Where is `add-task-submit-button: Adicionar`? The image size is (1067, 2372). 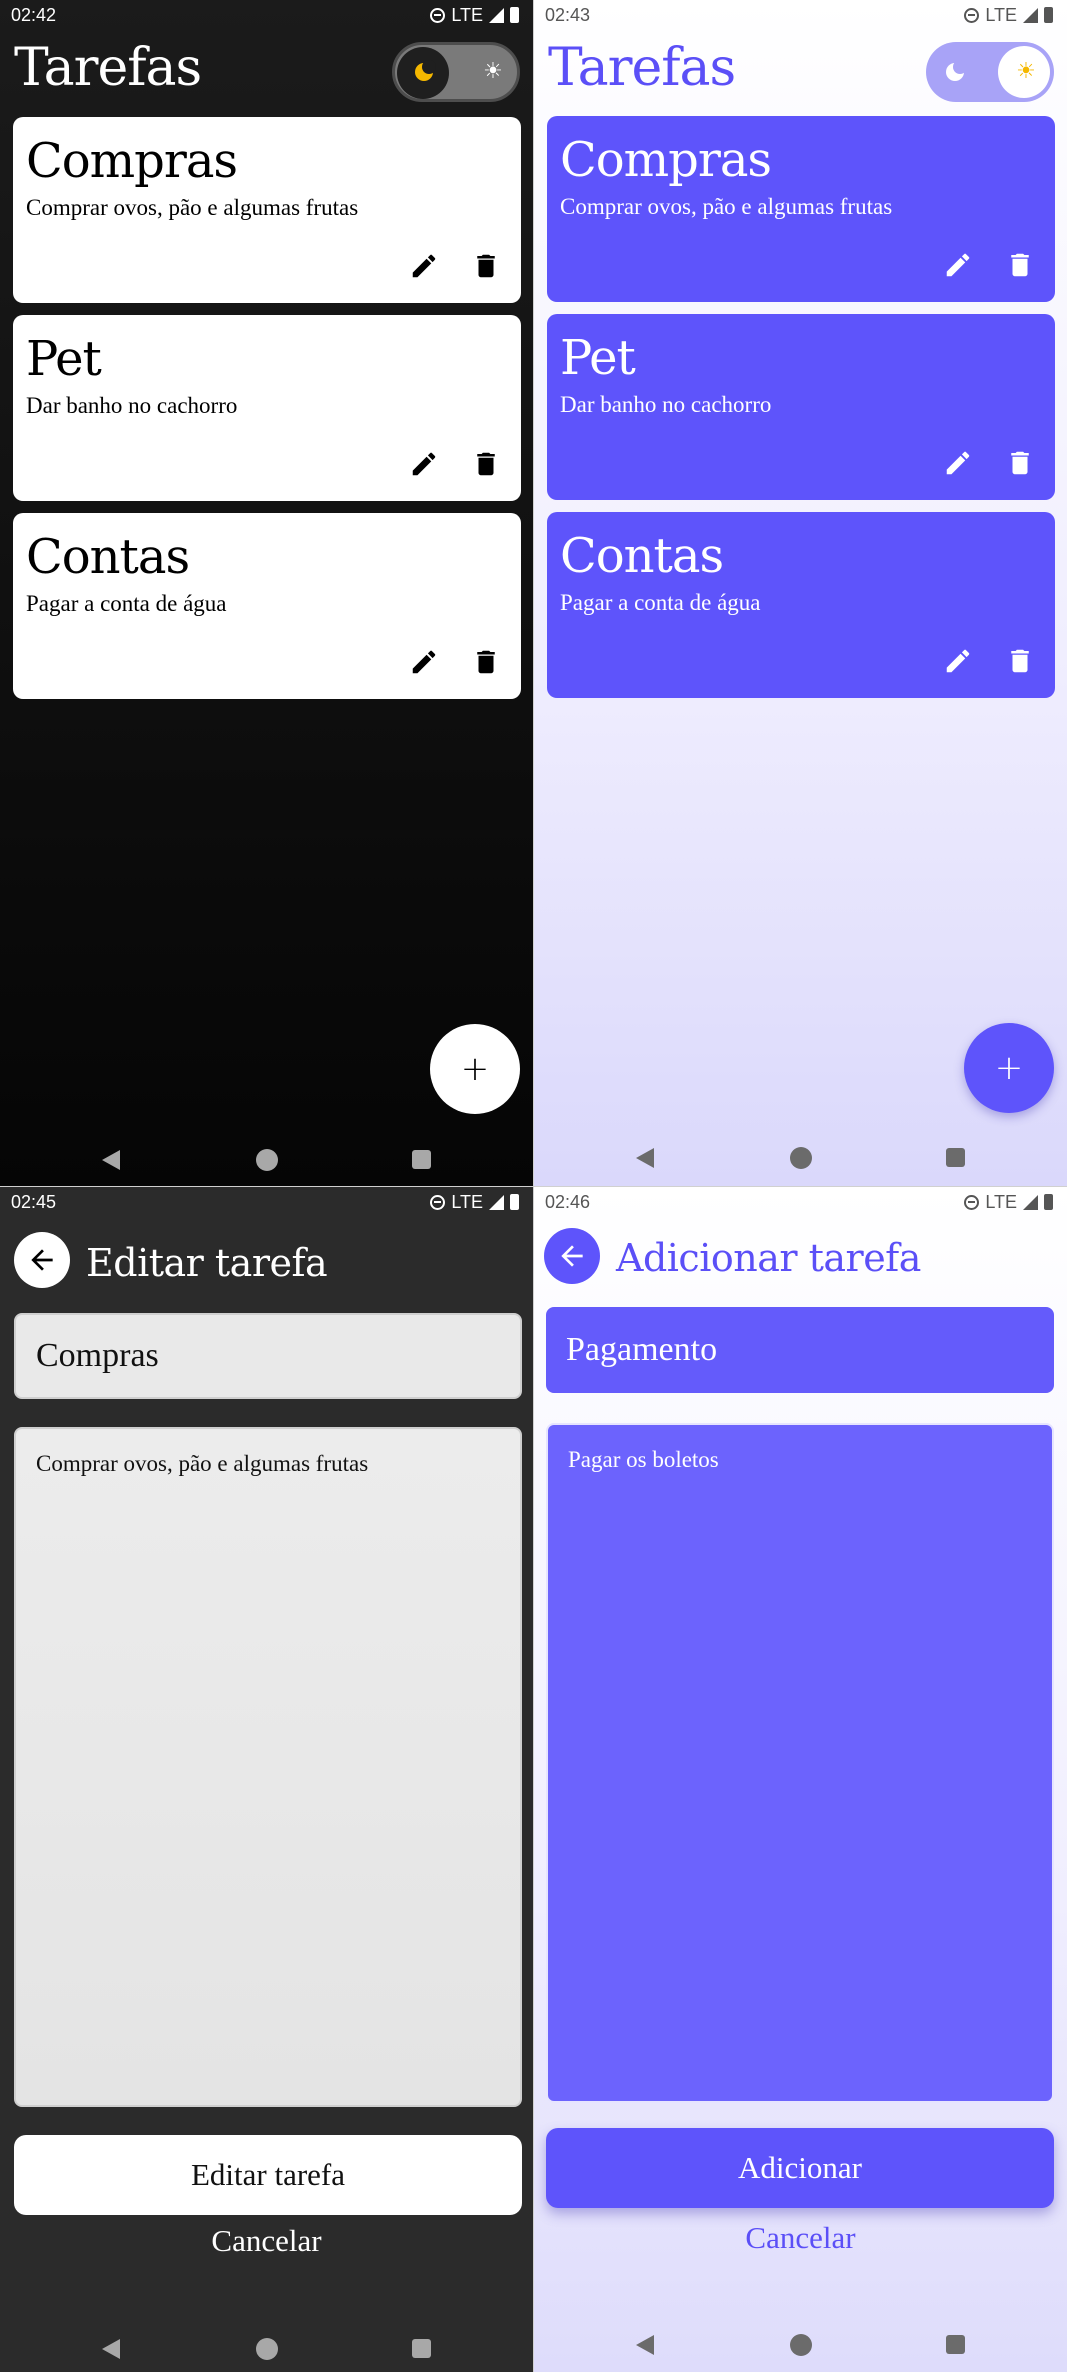 add-task-submit-button: Adicionar is located at coordinates (800, 2168).